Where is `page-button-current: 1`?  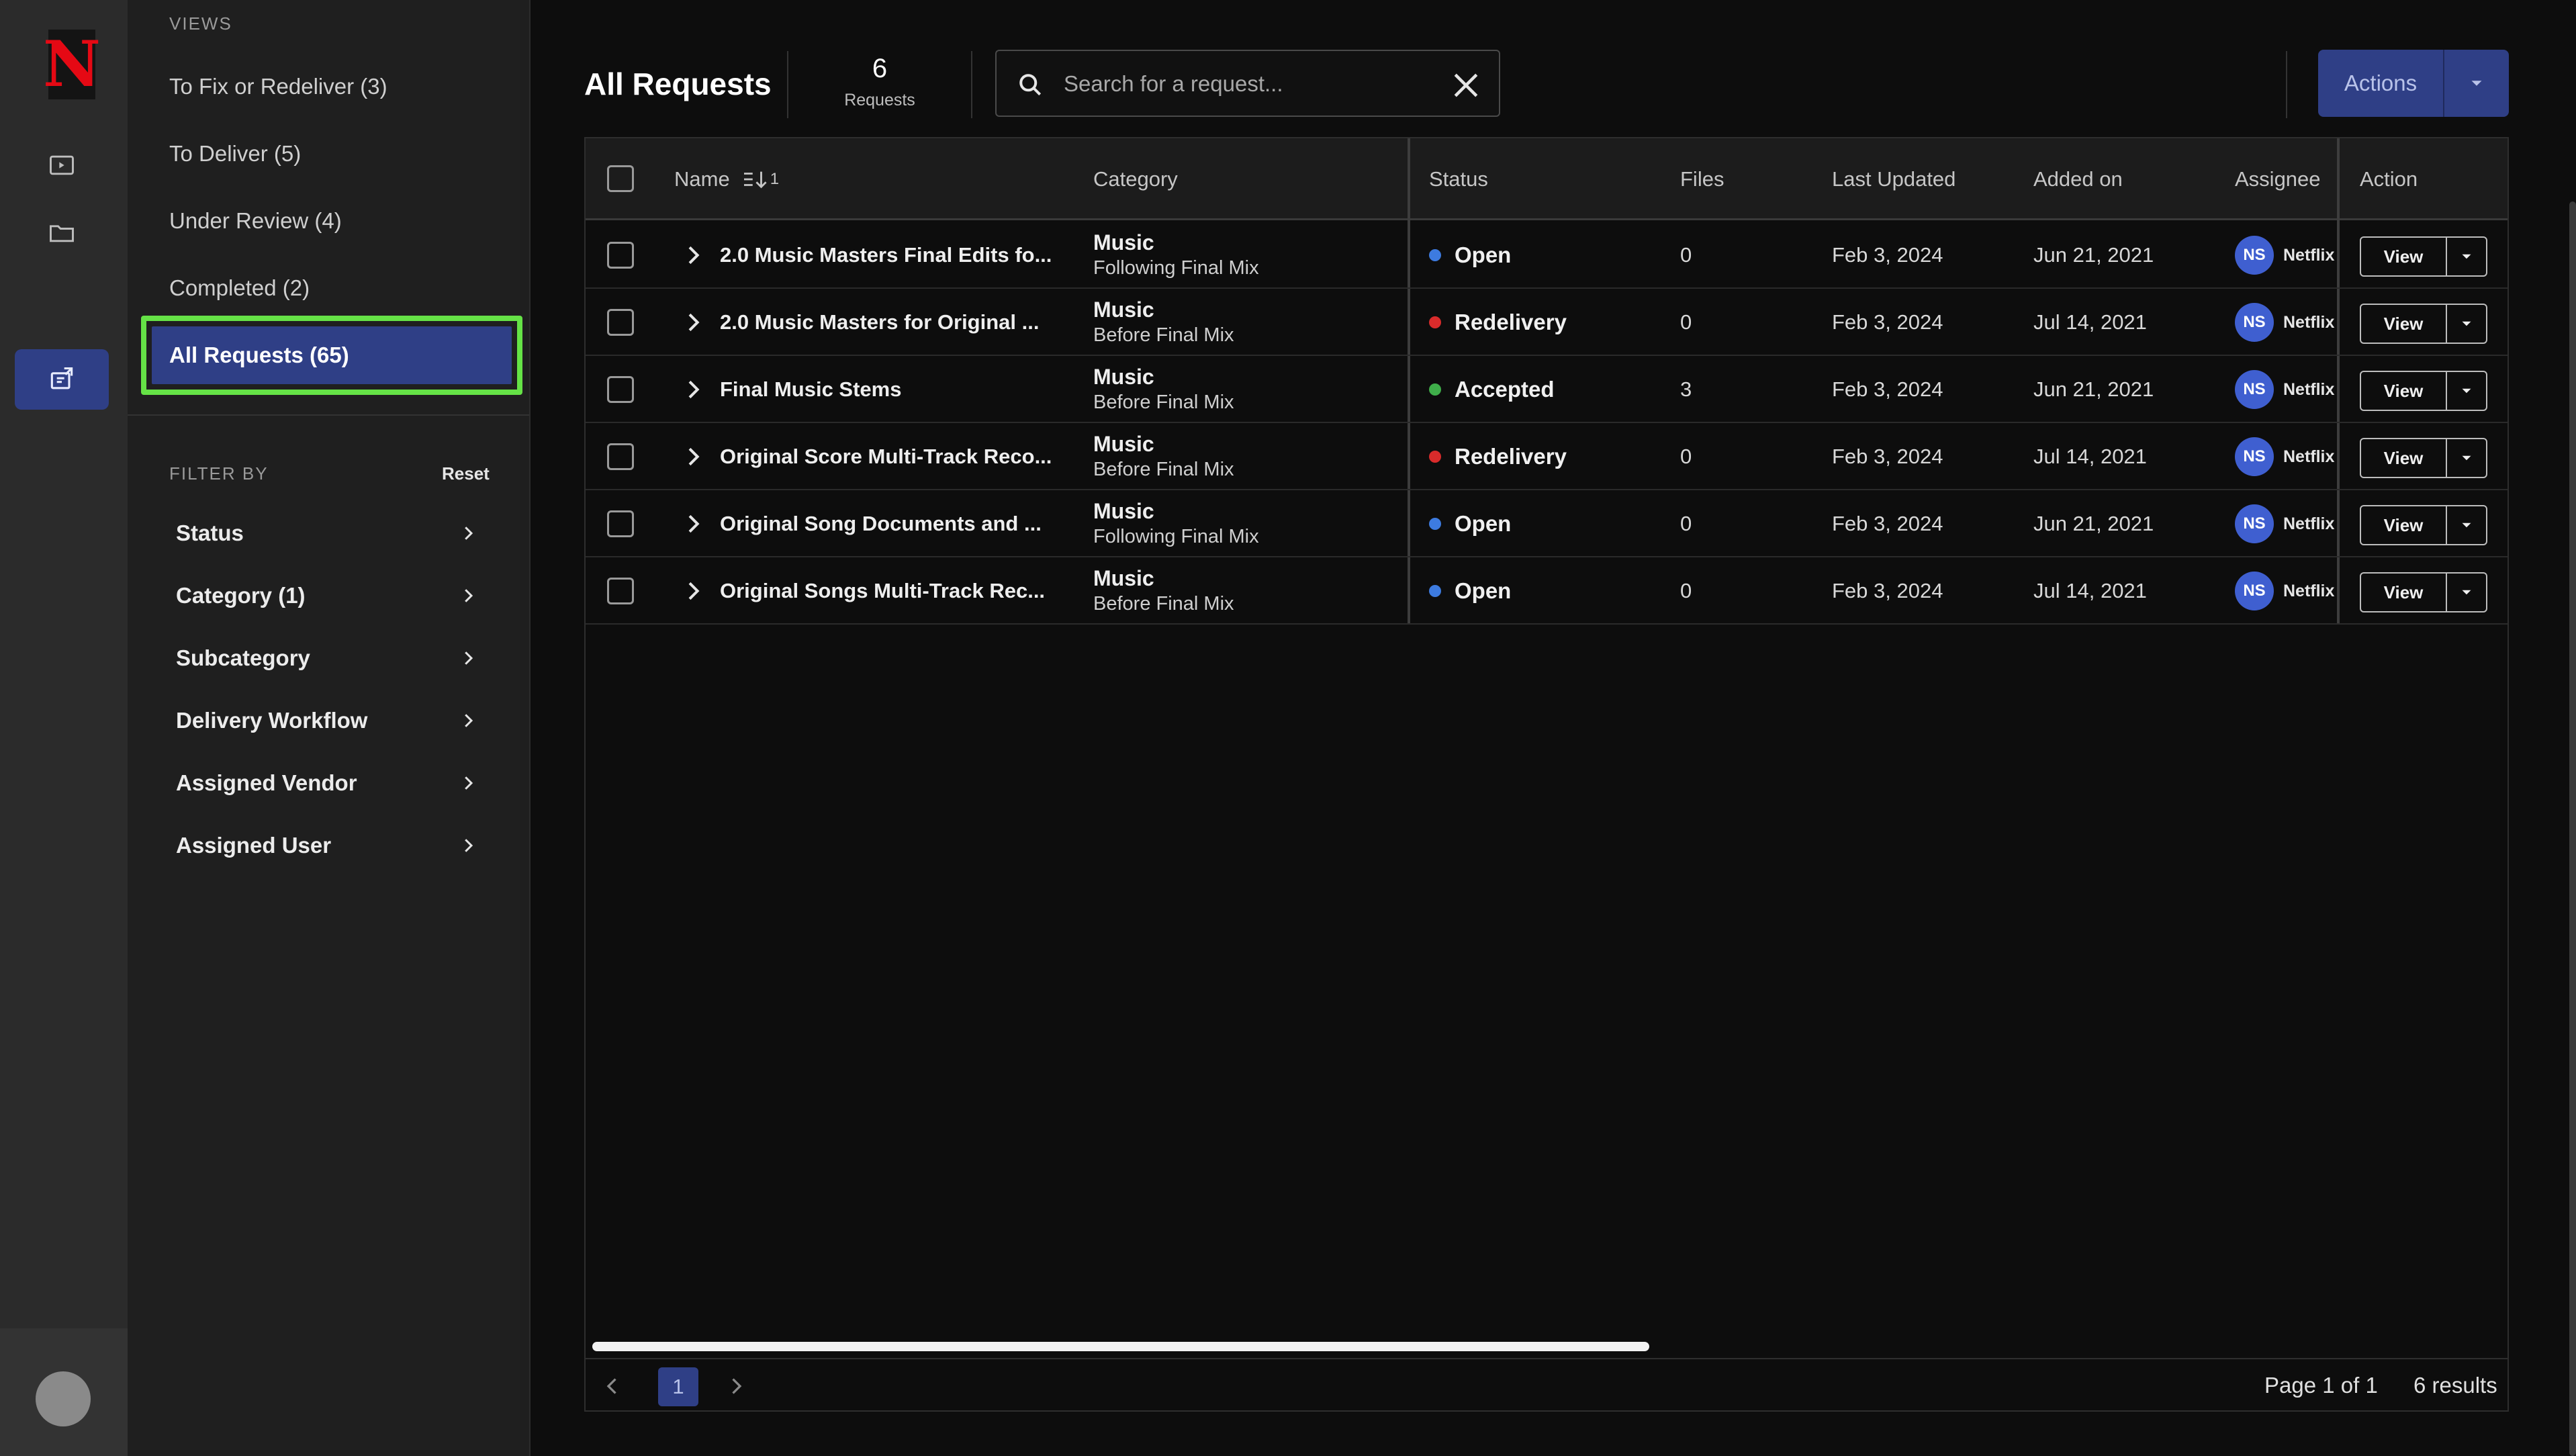
page-button-current: 1 is located at coordinates (678, 1387).